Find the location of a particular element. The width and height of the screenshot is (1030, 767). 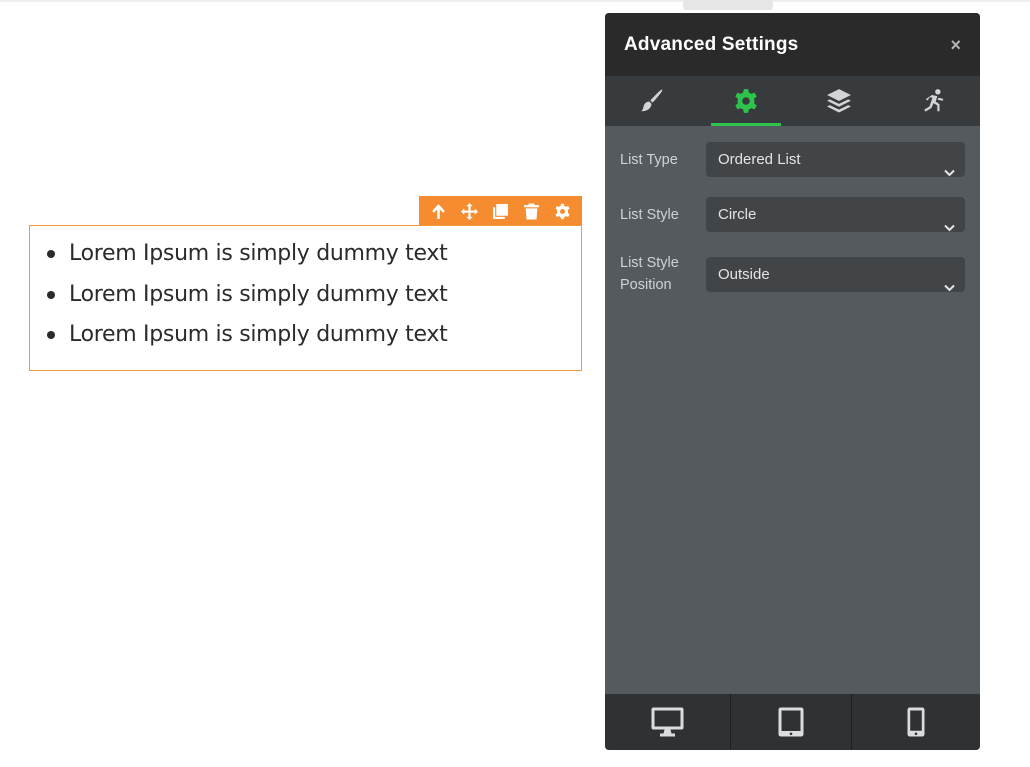

list-style-position-label: List Style Position is located at coordinates (649, 274).